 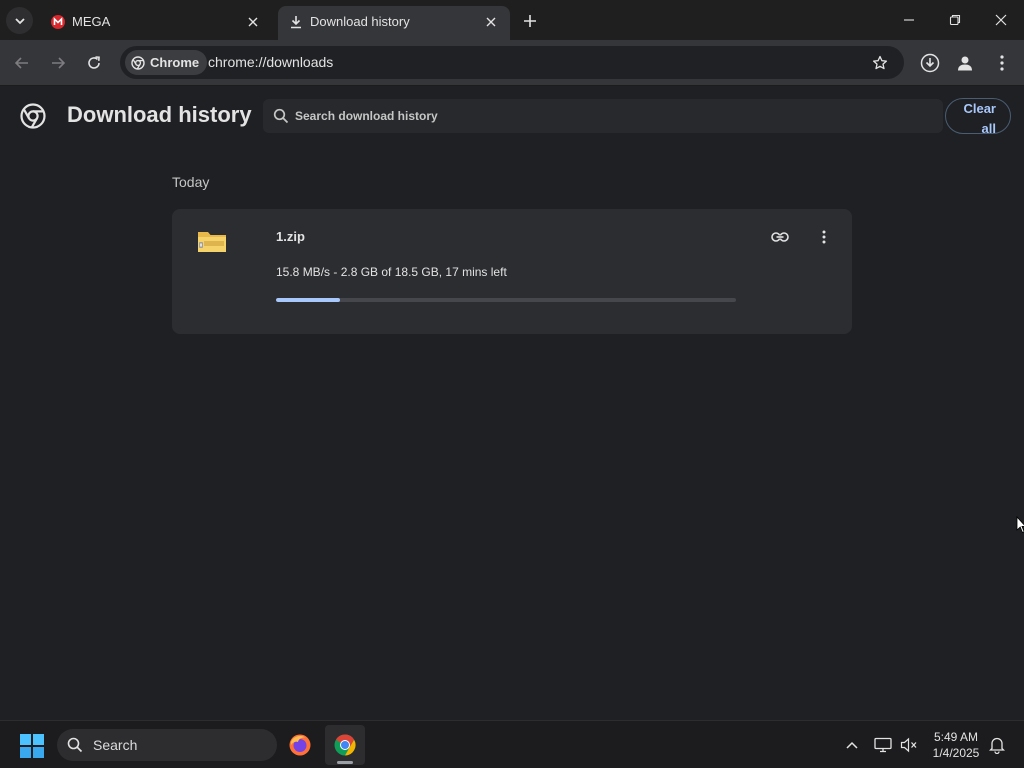 I want to click on clear-all-button: Clear all, so click(x=978, y=117).